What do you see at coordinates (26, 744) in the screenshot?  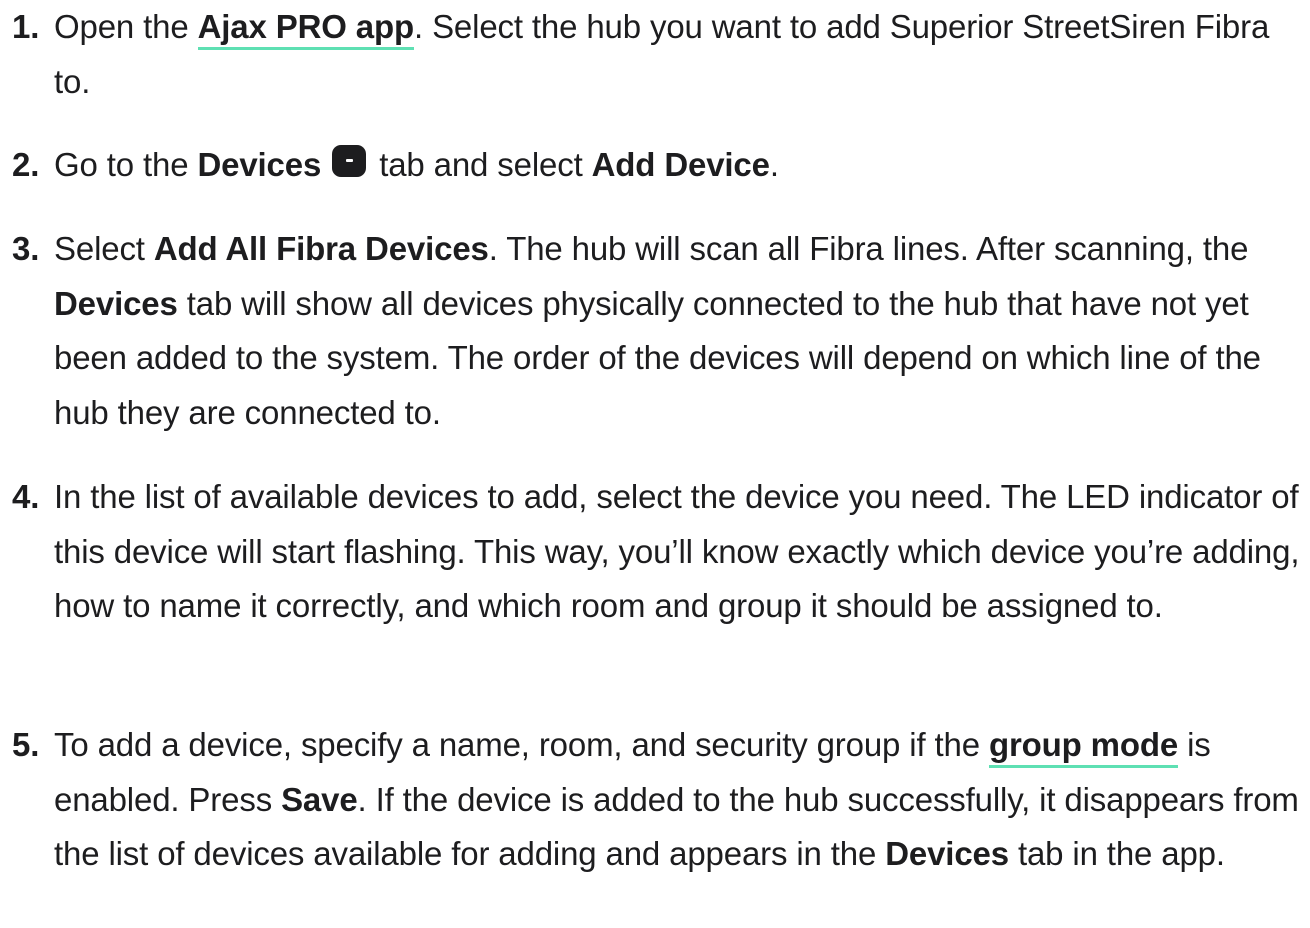 I see `step-number: 5.` at bounding box center [26, 744].